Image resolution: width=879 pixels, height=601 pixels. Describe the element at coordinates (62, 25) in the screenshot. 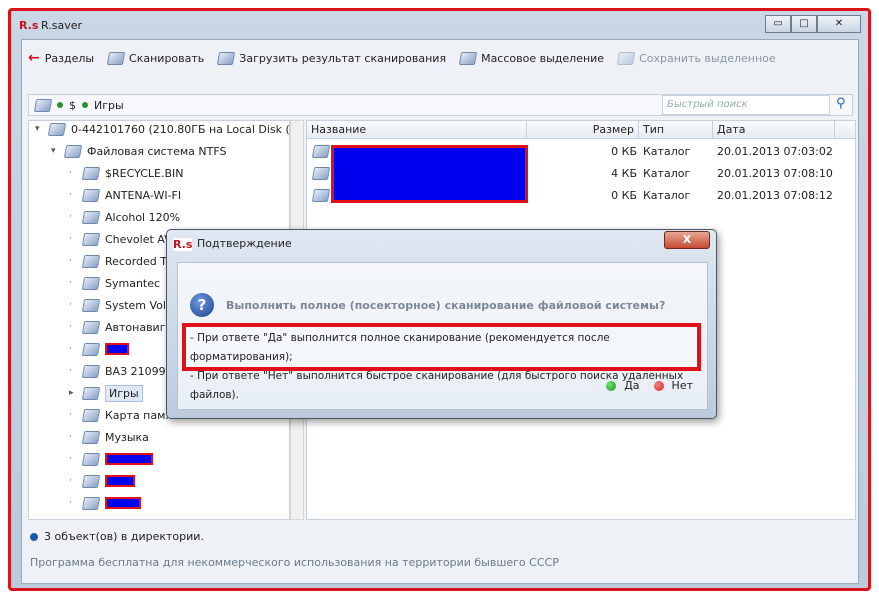

I see `window-title: R.saver` at that location.